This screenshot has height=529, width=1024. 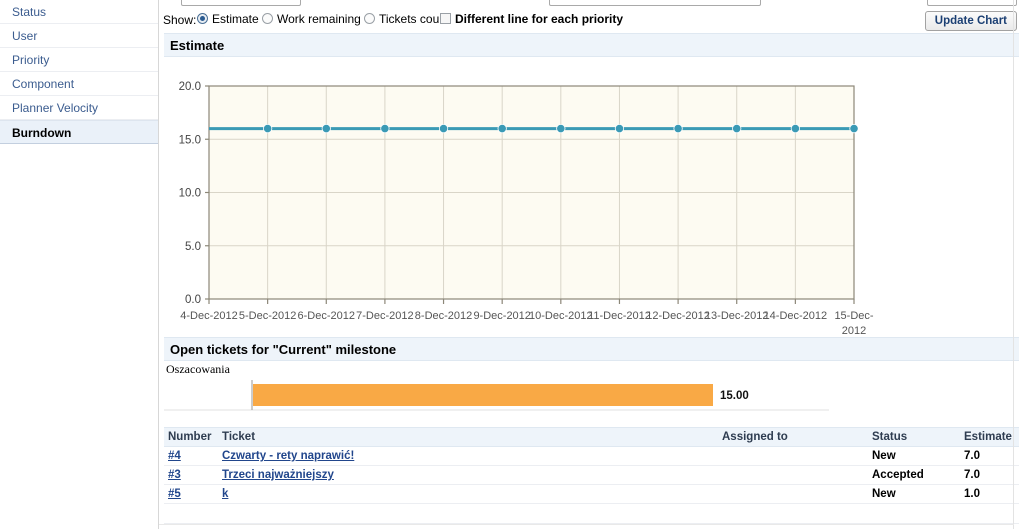 What do you see at coordinates (914, 475) in the screenshot?
I see `cell-status: Accepted` at bounding box center [914, 475].